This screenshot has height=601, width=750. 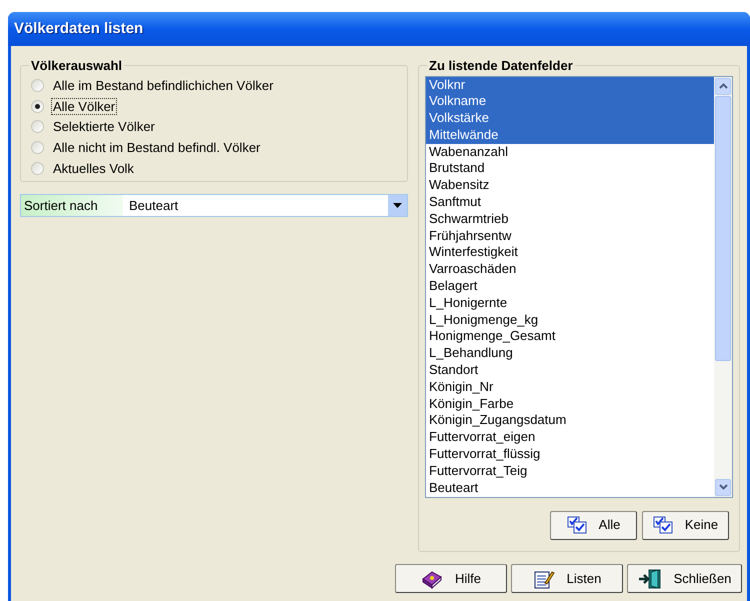 I want to click on list-item: Frühjahrsentw, so click(x=570, y=236).